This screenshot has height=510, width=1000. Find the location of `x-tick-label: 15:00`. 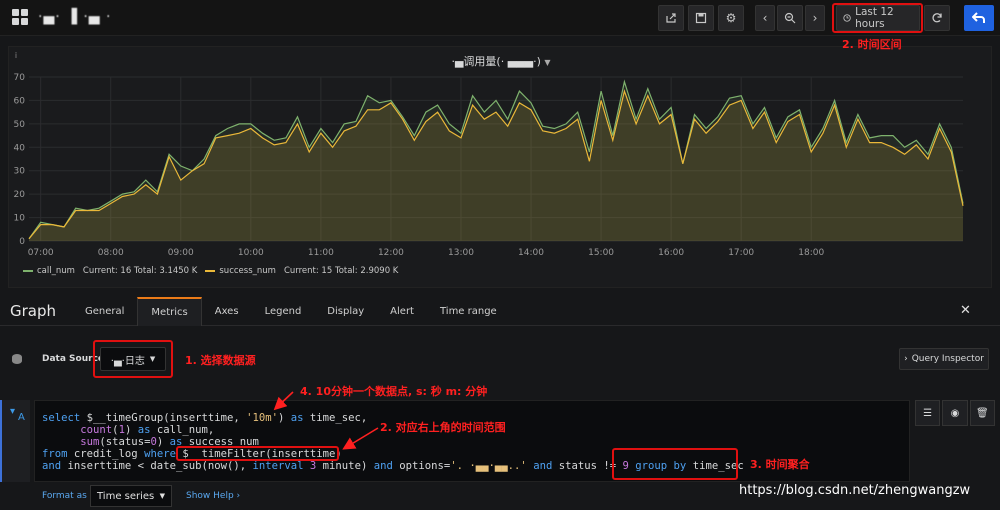

x-tick-label: 15:00 is located at coordinates (601, 253).